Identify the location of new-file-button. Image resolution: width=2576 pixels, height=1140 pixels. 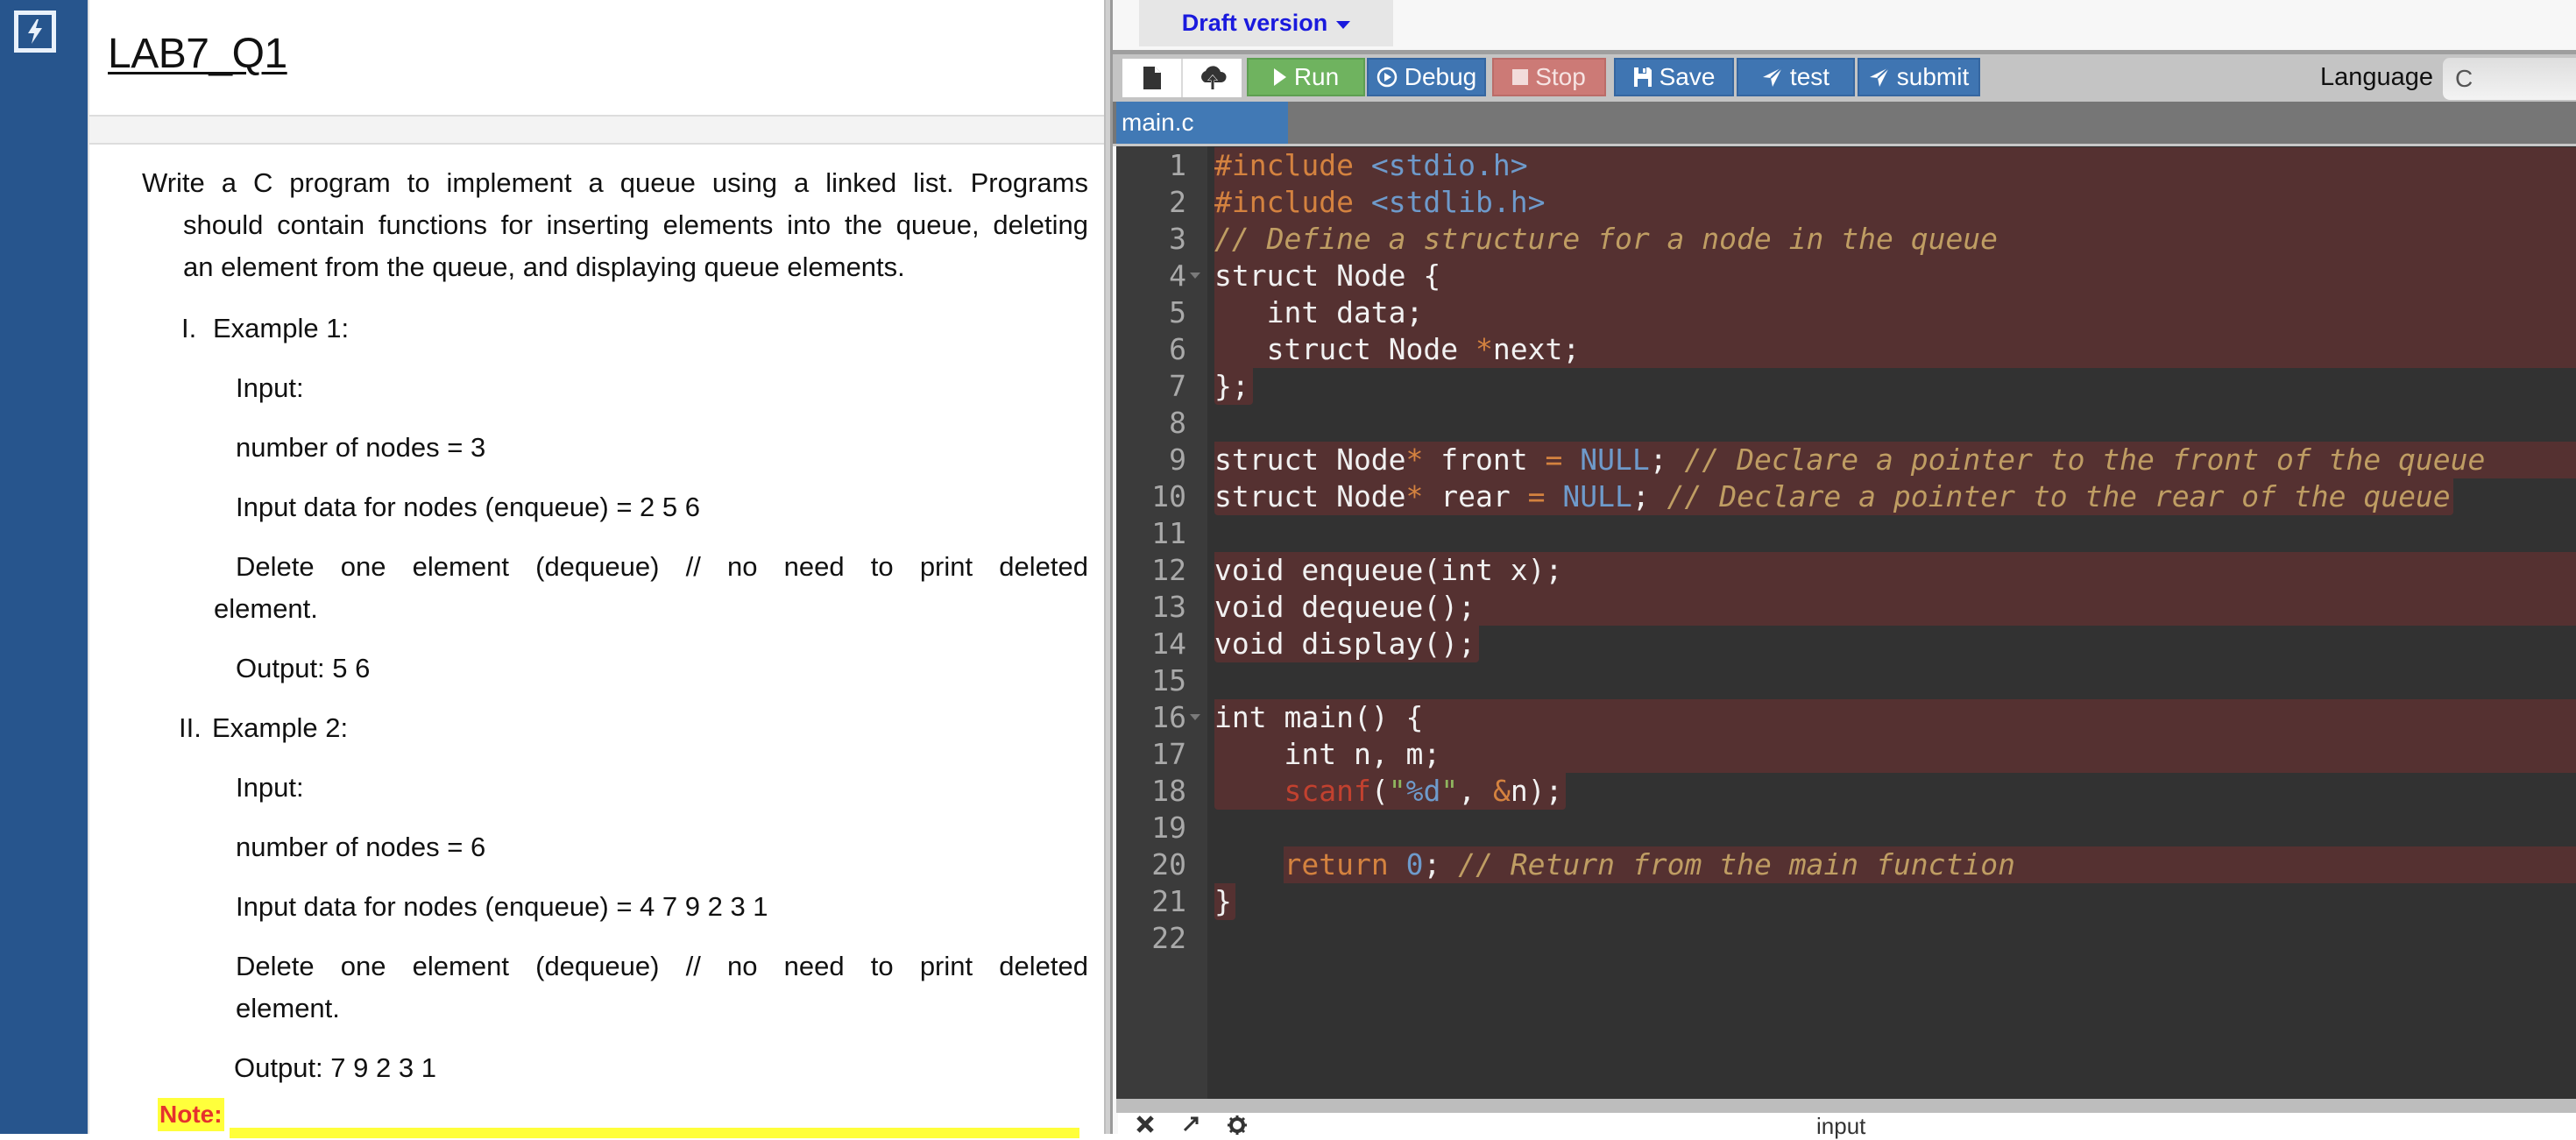
(1152, 78).